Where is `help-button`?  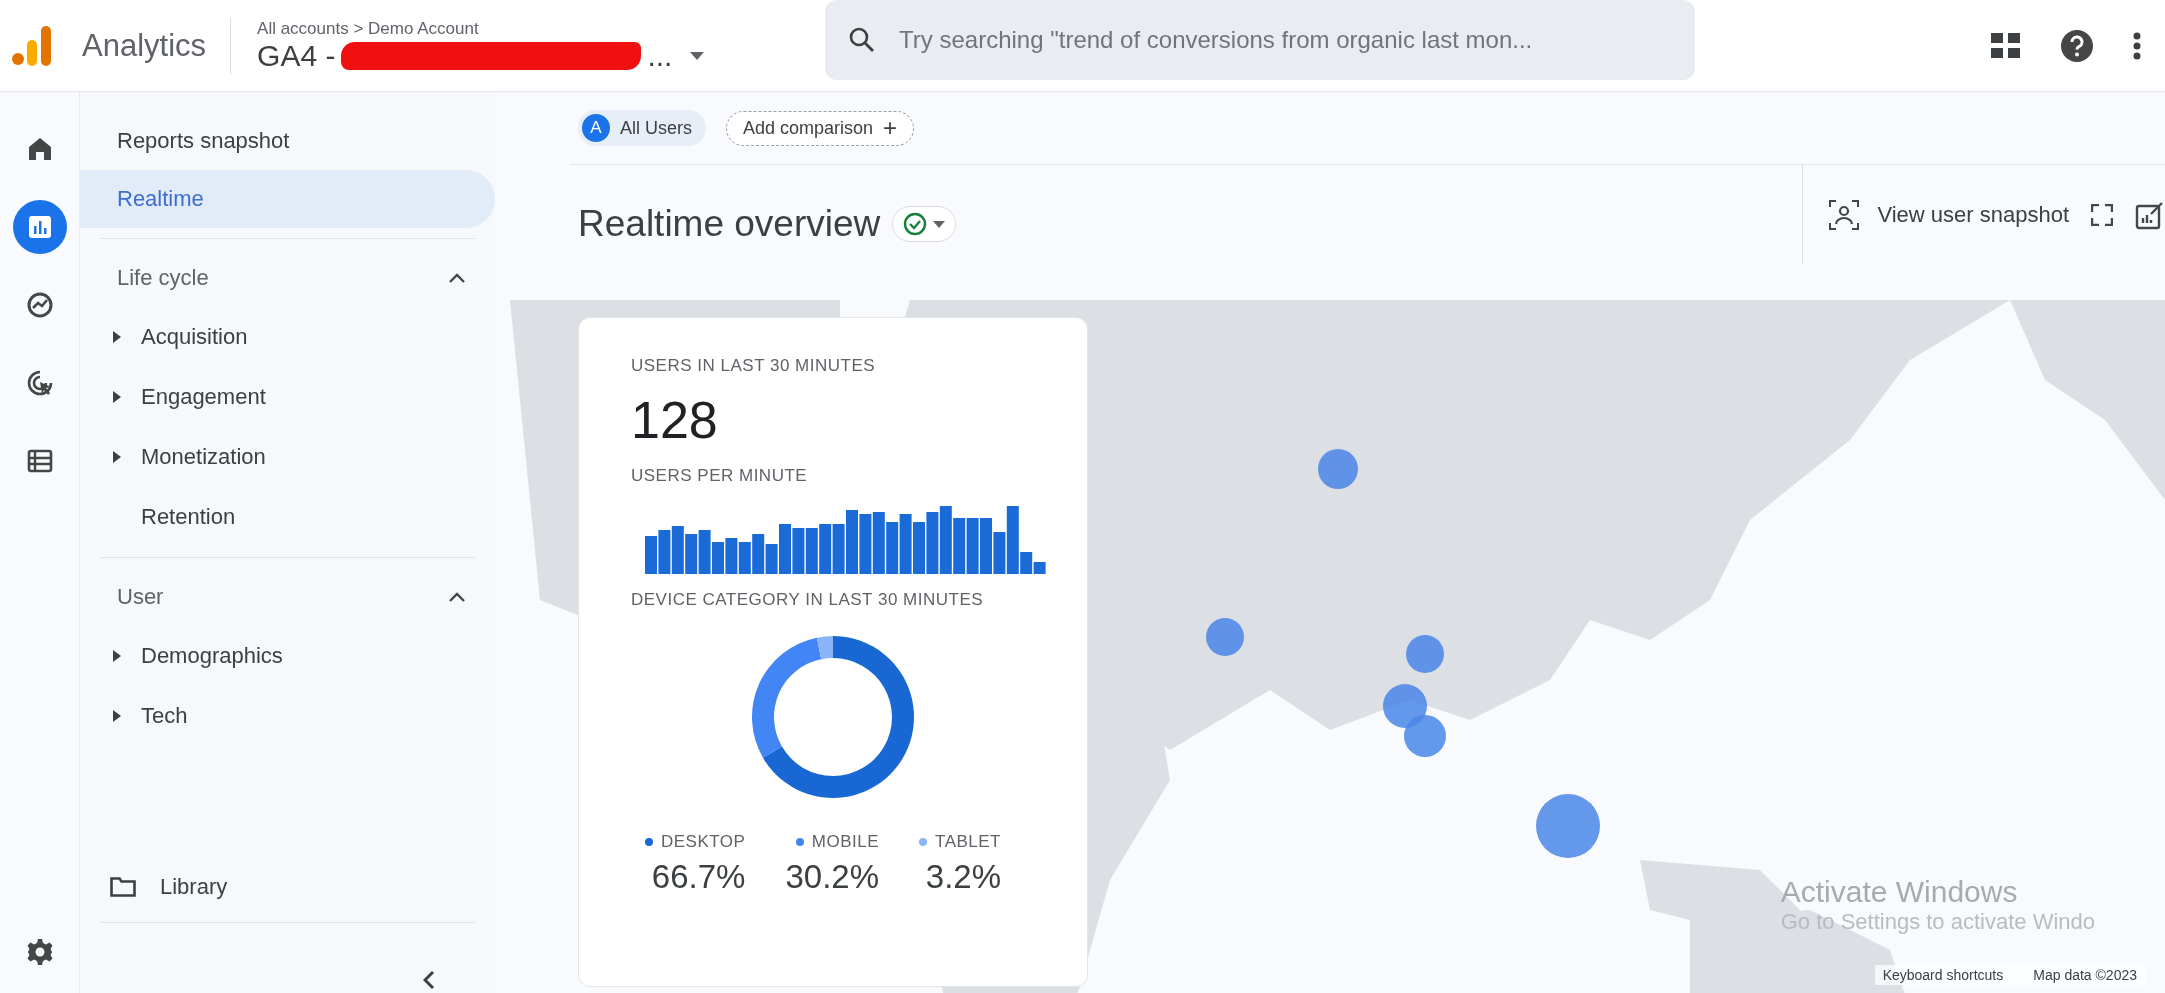 help-button is located at coordinates (2077, 45).